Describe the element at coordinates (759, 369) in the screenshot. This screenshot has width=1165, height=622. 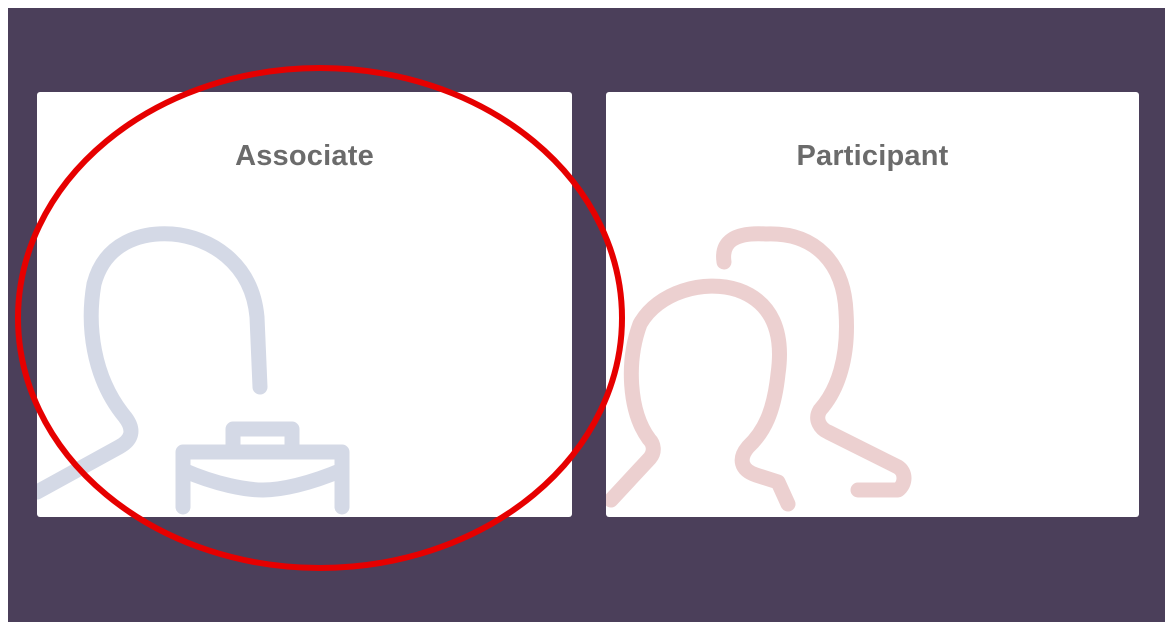
I see `participants-group-icon` at that location.